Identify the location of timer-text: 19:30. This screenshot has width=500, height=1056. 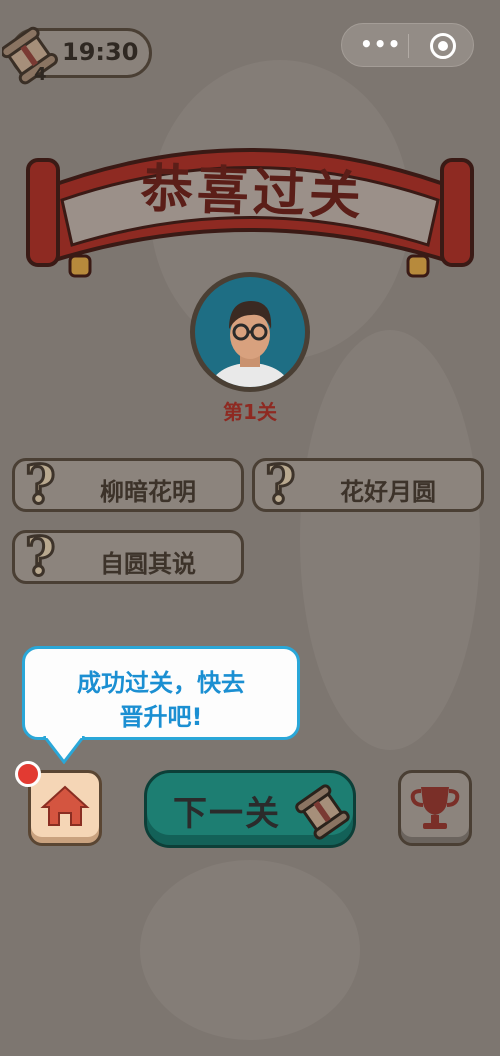
(100, 52).